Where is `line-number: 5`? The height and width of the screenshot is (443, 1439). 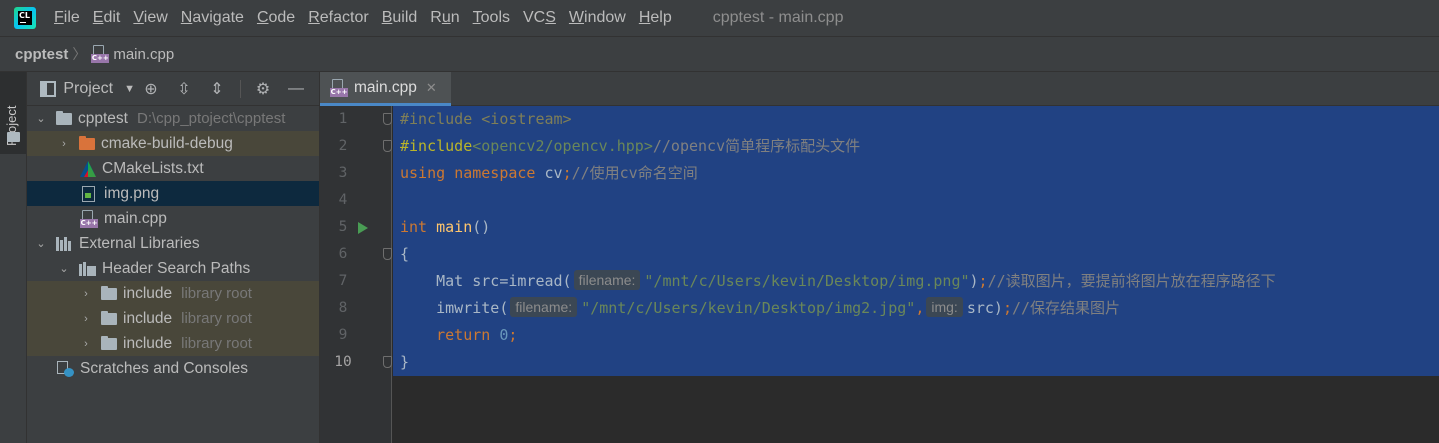
line-number: 5 is located at coordinates (343, 227).